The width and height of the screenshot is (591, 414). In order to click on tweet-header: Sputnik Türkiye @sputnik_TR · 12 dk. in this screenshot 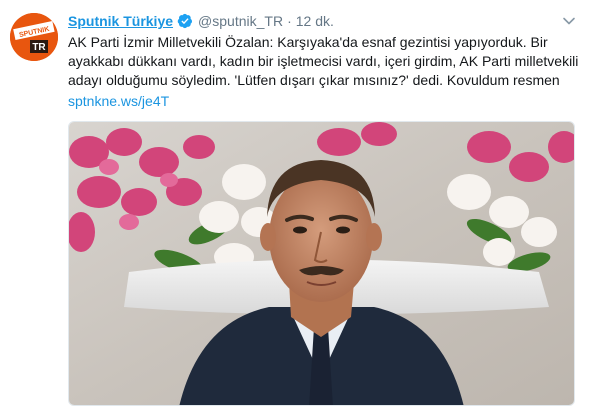, I will do `click(201, 21)`.